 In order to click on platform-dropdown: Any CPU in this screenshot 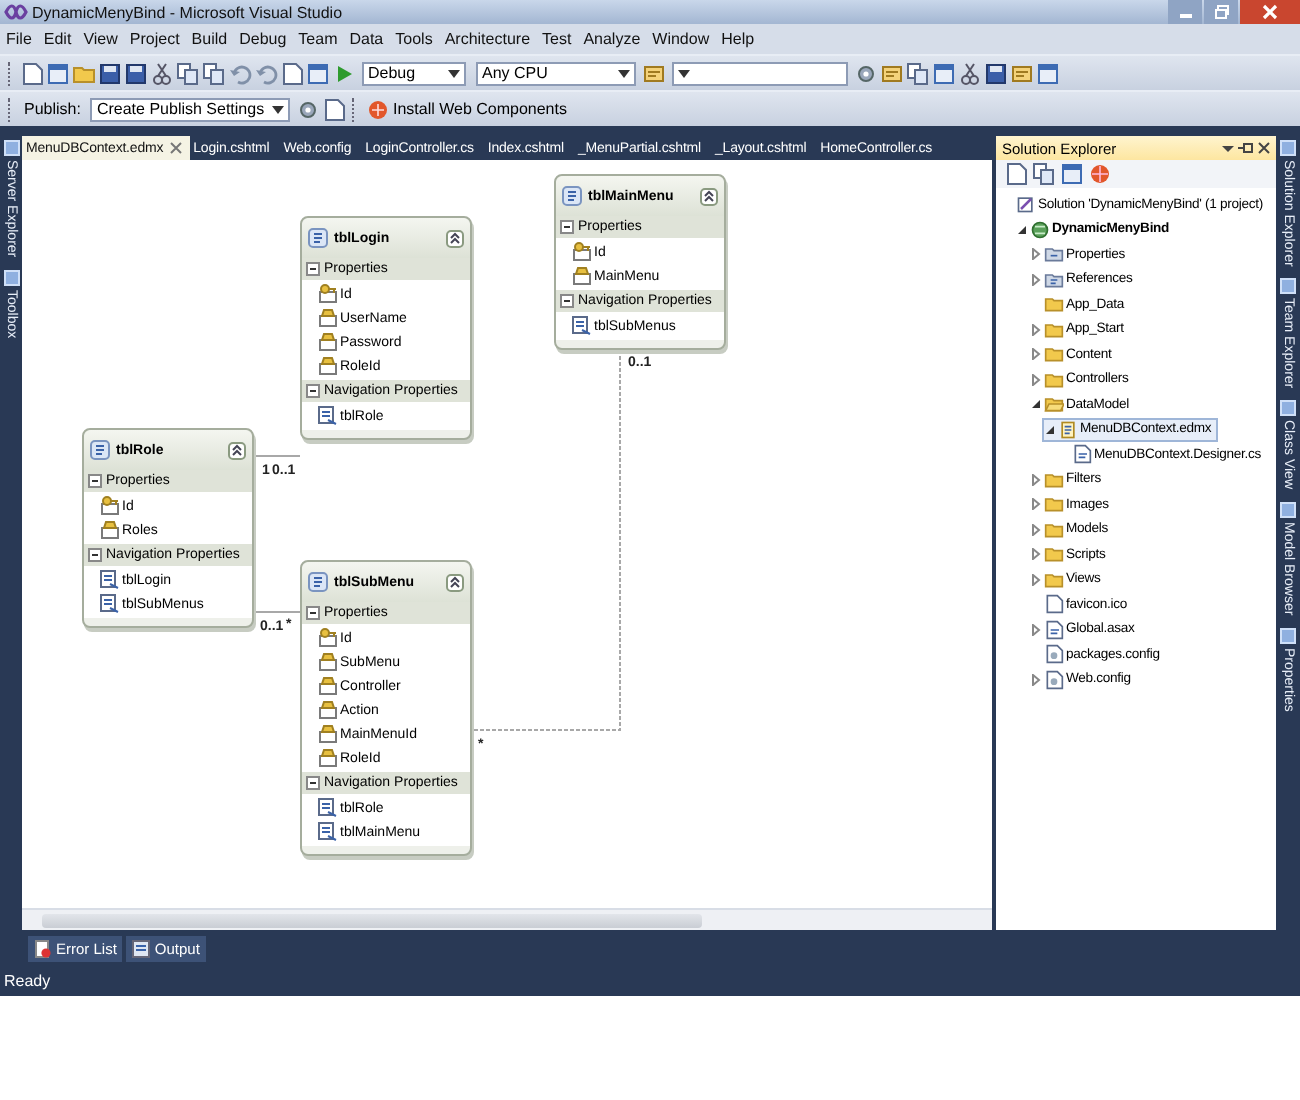, I will do `click(556, 73)`.